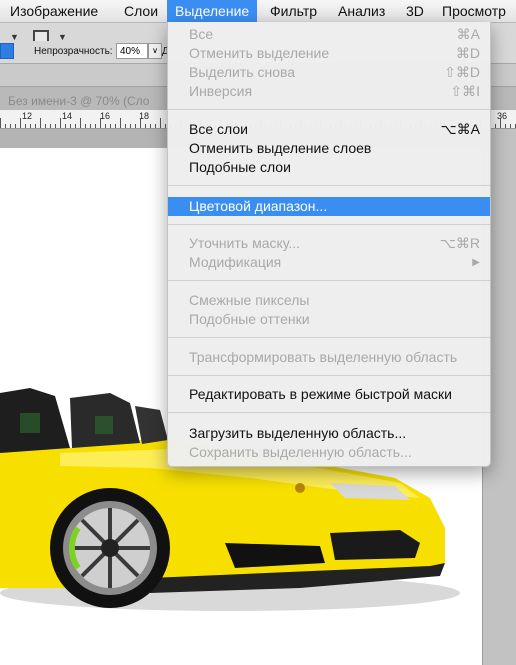 This screenshot has width=516, height=665. Describe the element at coordinates (240, 167) in the screenshot. I see `menu-item-label: Подобные слои` at that location.